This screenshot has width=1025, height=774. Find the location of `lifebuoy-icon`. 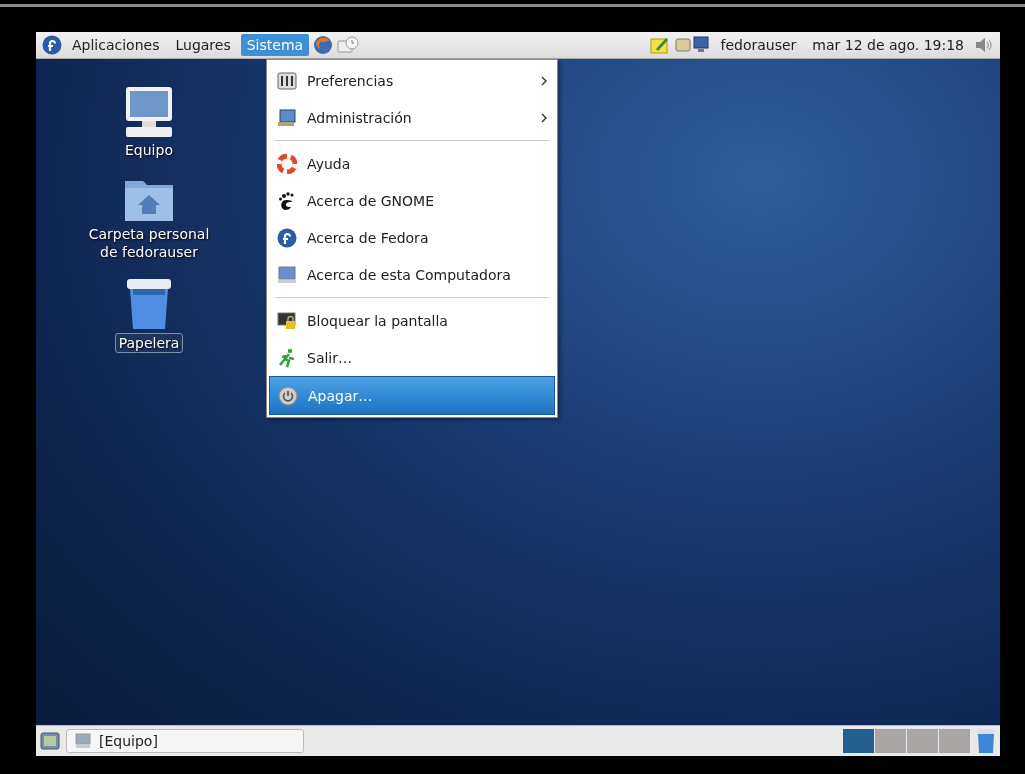

lifebuoy-icon is located at coordinates (287, 163).